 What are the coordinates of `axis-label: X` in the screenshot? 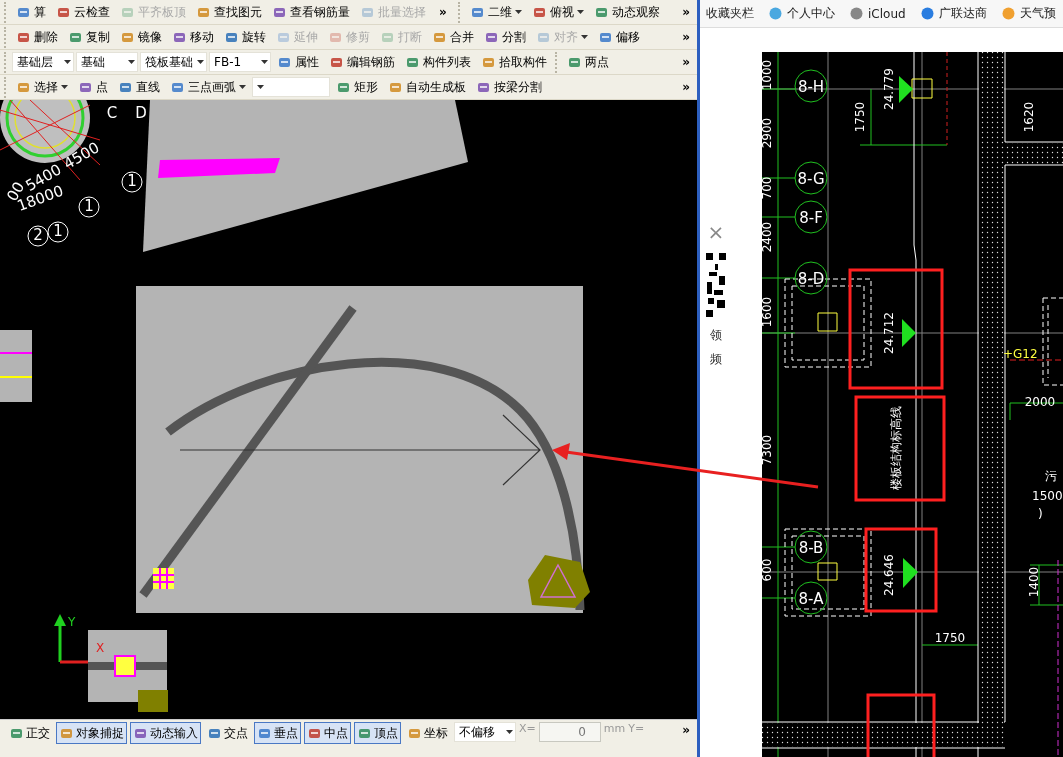 It's located at (100, 648).